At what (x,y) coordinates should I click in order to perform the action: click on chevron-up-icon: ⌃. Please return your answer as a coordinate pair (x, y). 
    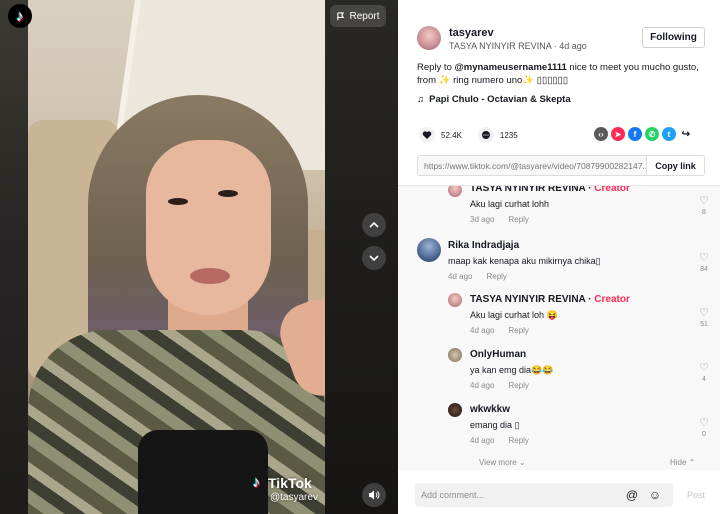
    Looking at the image, I should click on (692, 462).